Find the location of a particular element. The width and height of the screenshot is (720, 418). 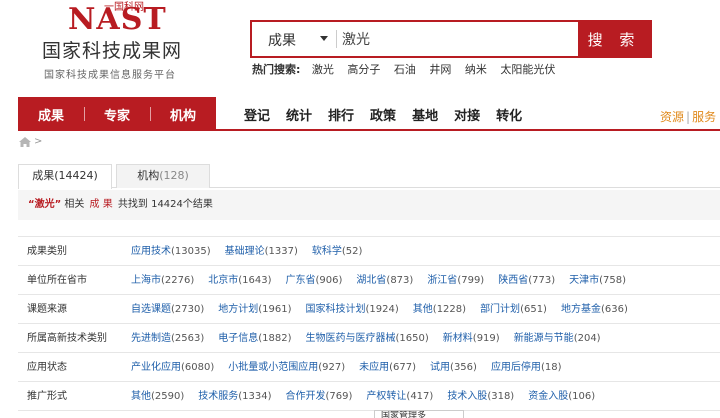

filter-option: 陕西省(773) is located at coordinates (526, 280).